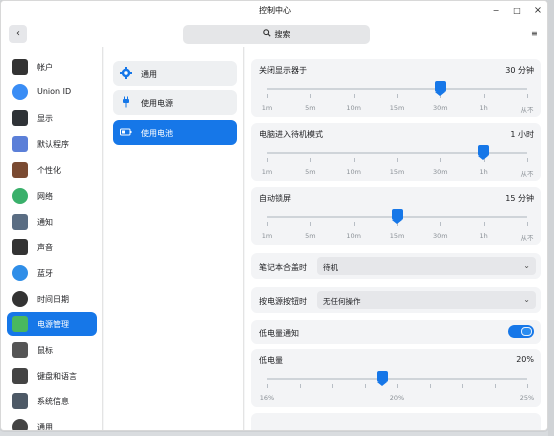 The image size is (554, 436). Describe the element at coordinates (45, 222) in the screenshot. I see `sidebar-item-label: 通知` at that location.